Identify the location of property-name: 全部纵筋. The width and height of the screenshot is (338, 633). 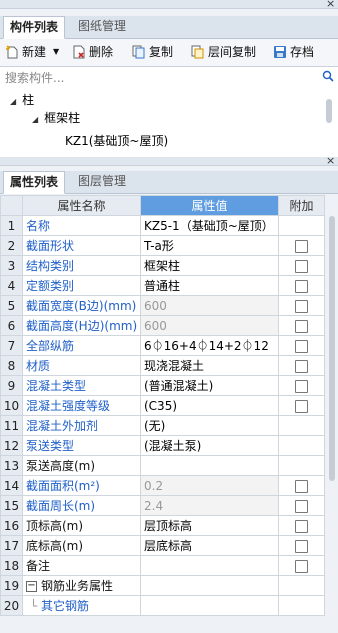
(81, 345).